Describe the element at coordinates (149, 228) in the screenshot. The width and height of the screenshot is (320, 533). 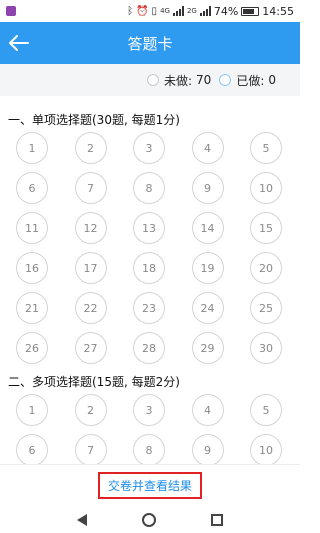
I see `question-button: 13` at that location.